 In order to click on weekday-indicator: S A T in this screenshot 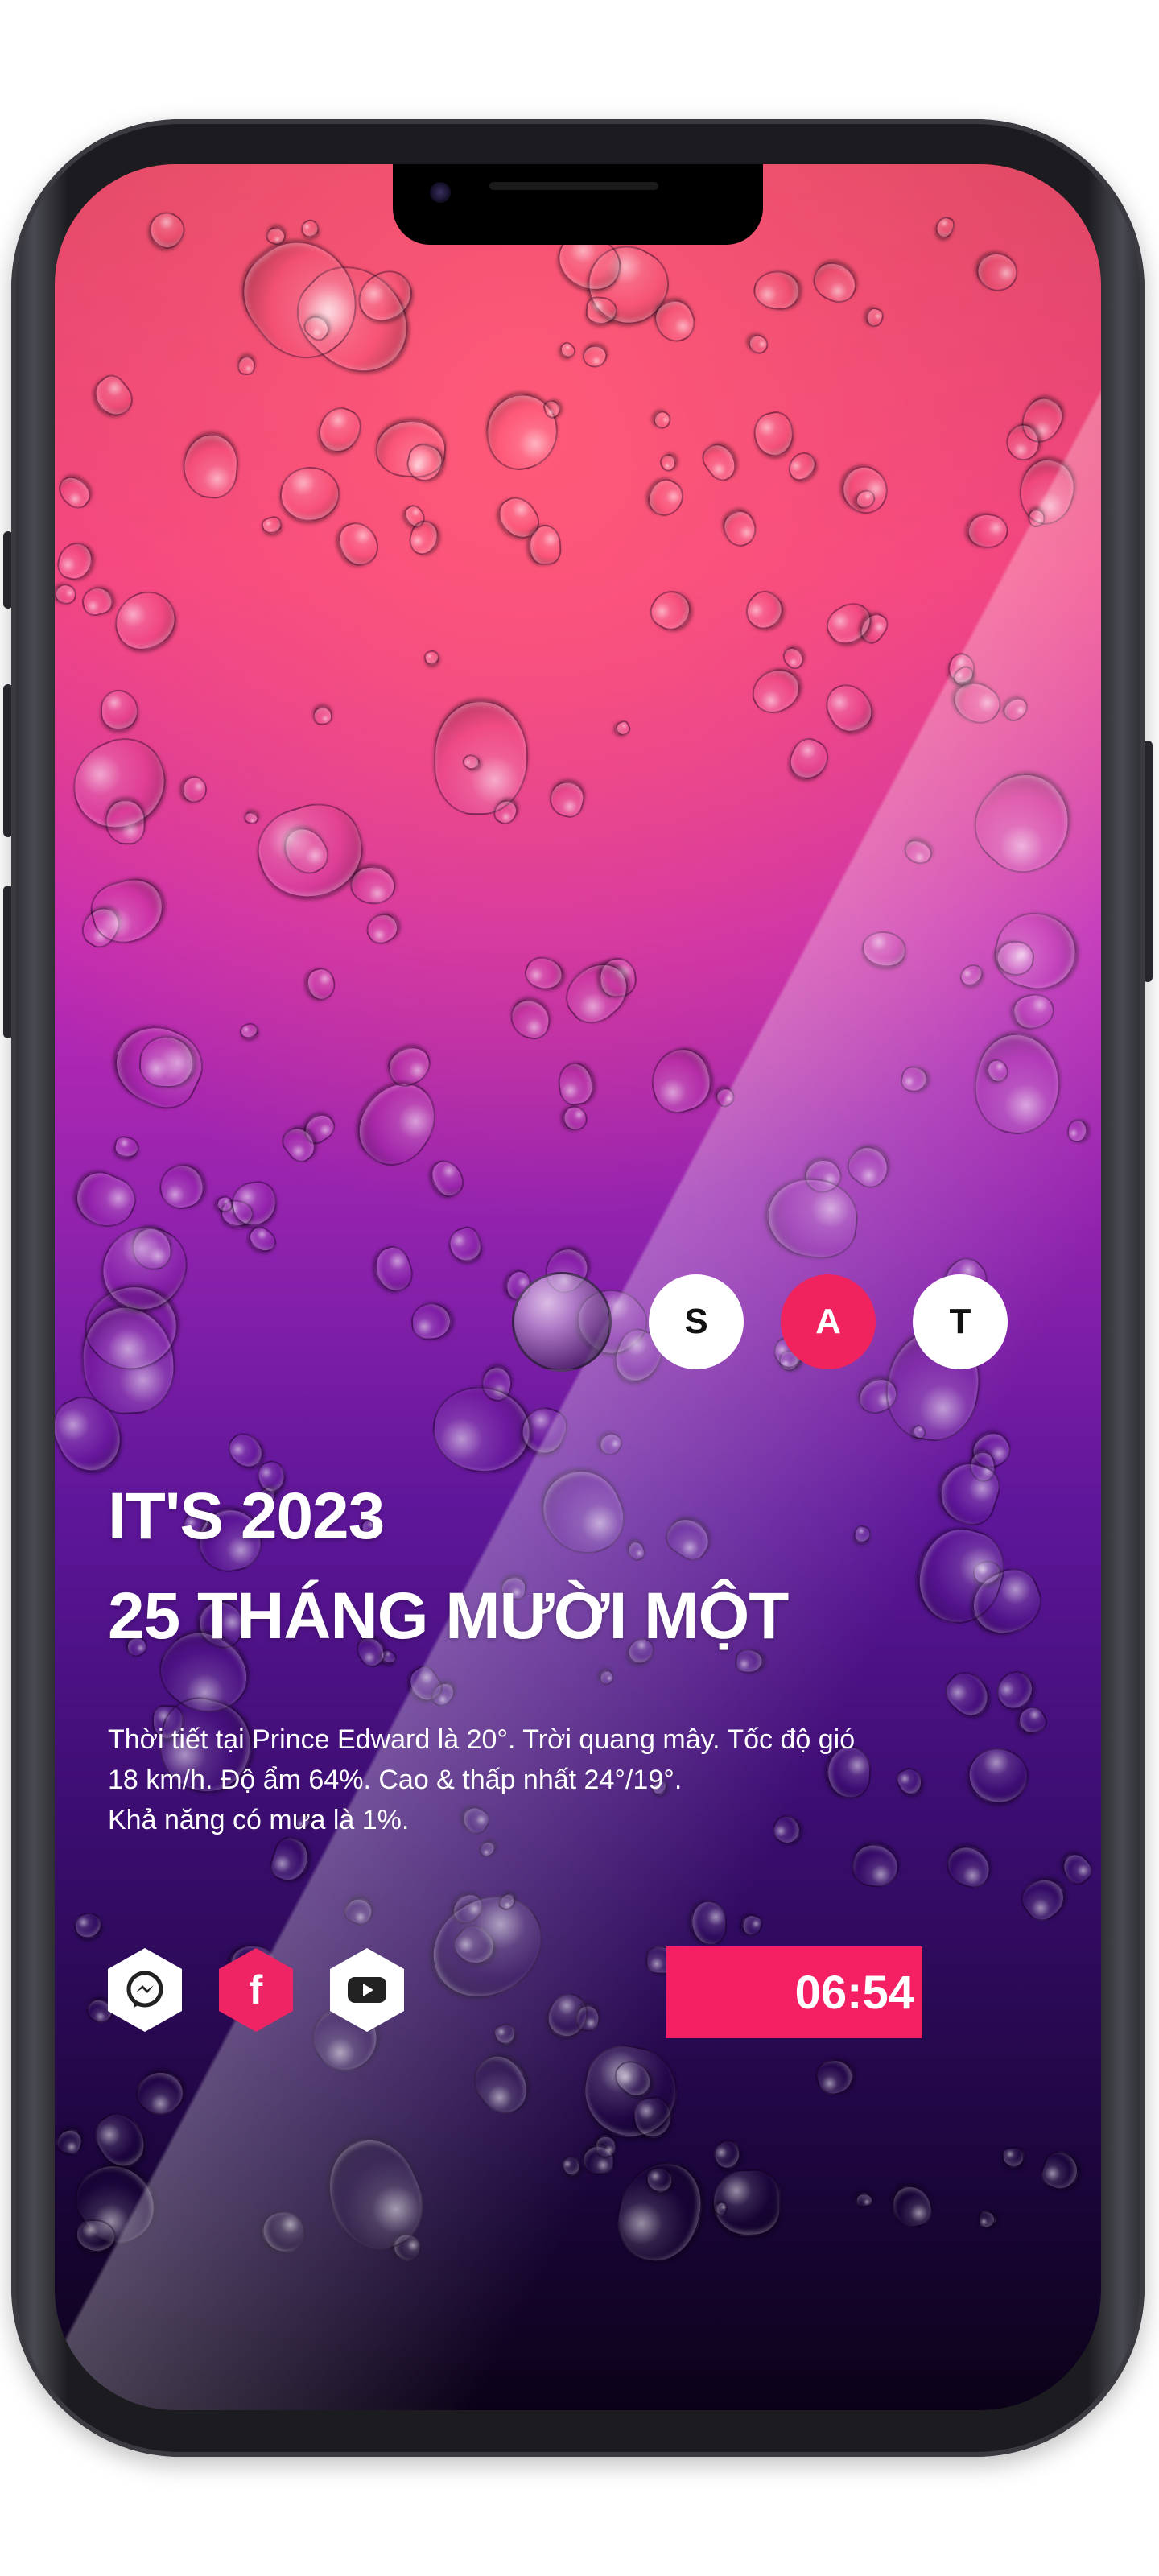, I will do `click(760, 1322)`.